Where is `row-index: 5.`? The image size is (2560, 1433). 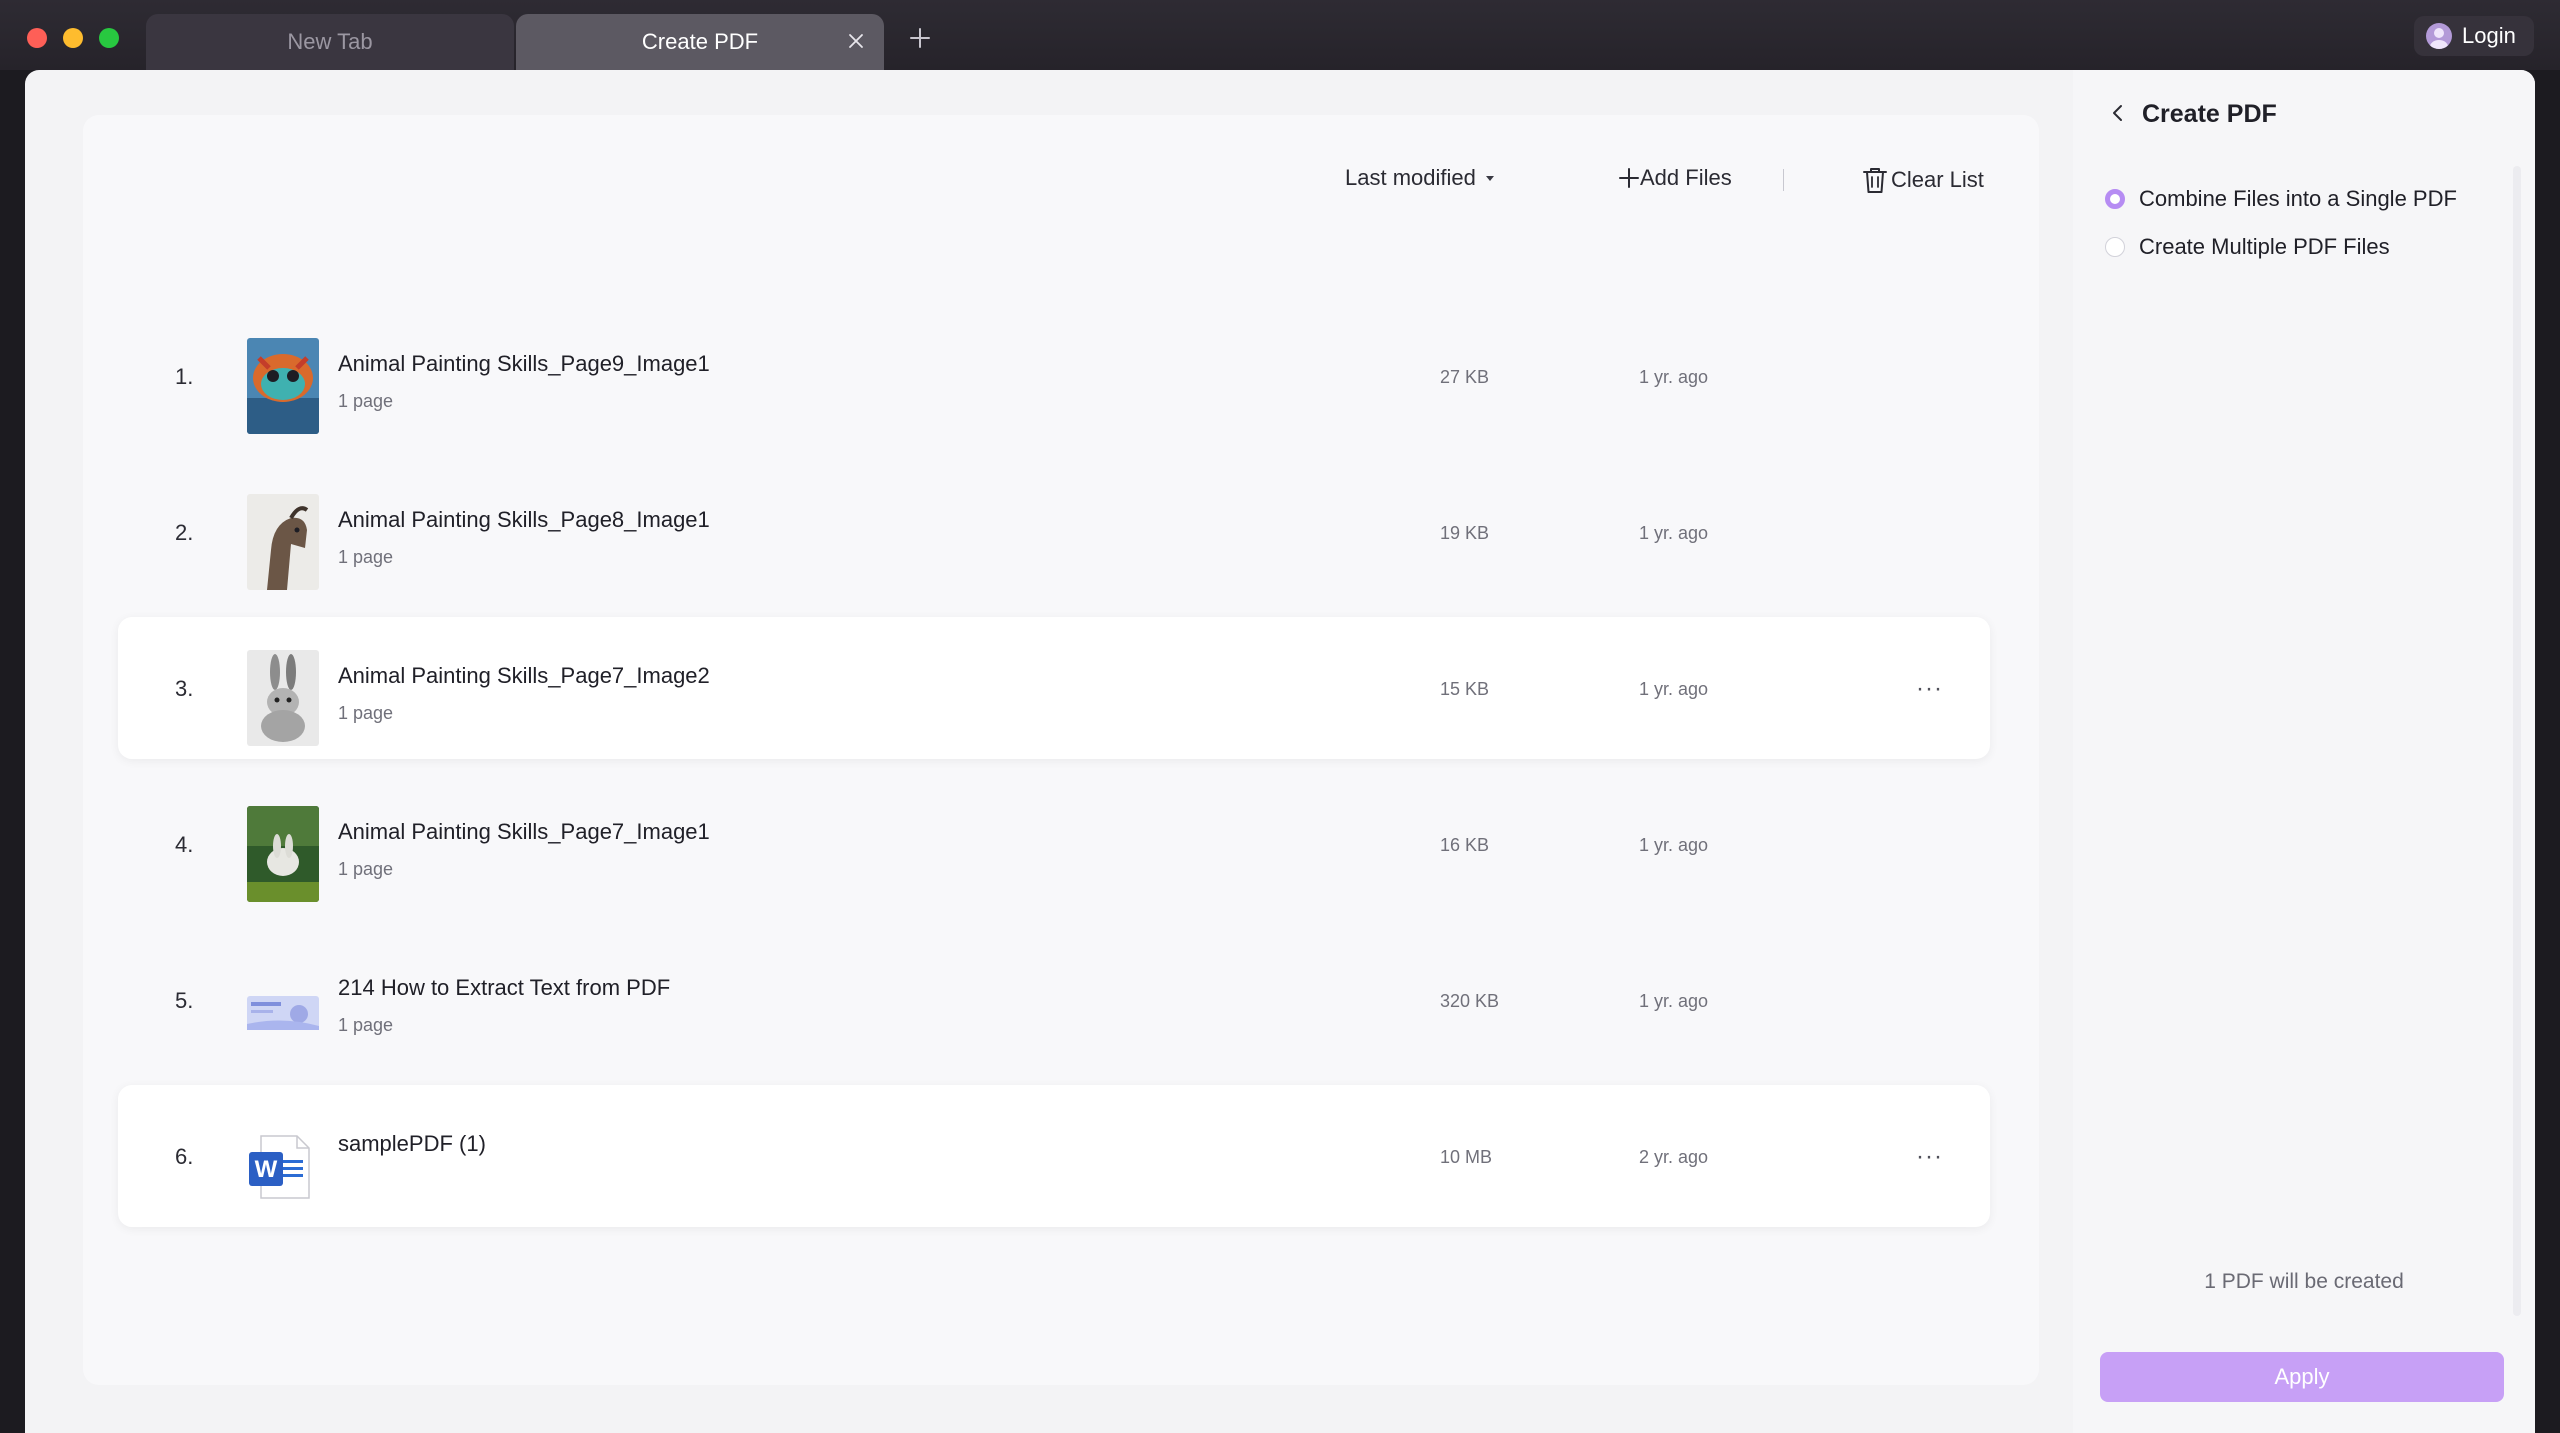 row-index: 5. is located at coordinates (184, 1000).